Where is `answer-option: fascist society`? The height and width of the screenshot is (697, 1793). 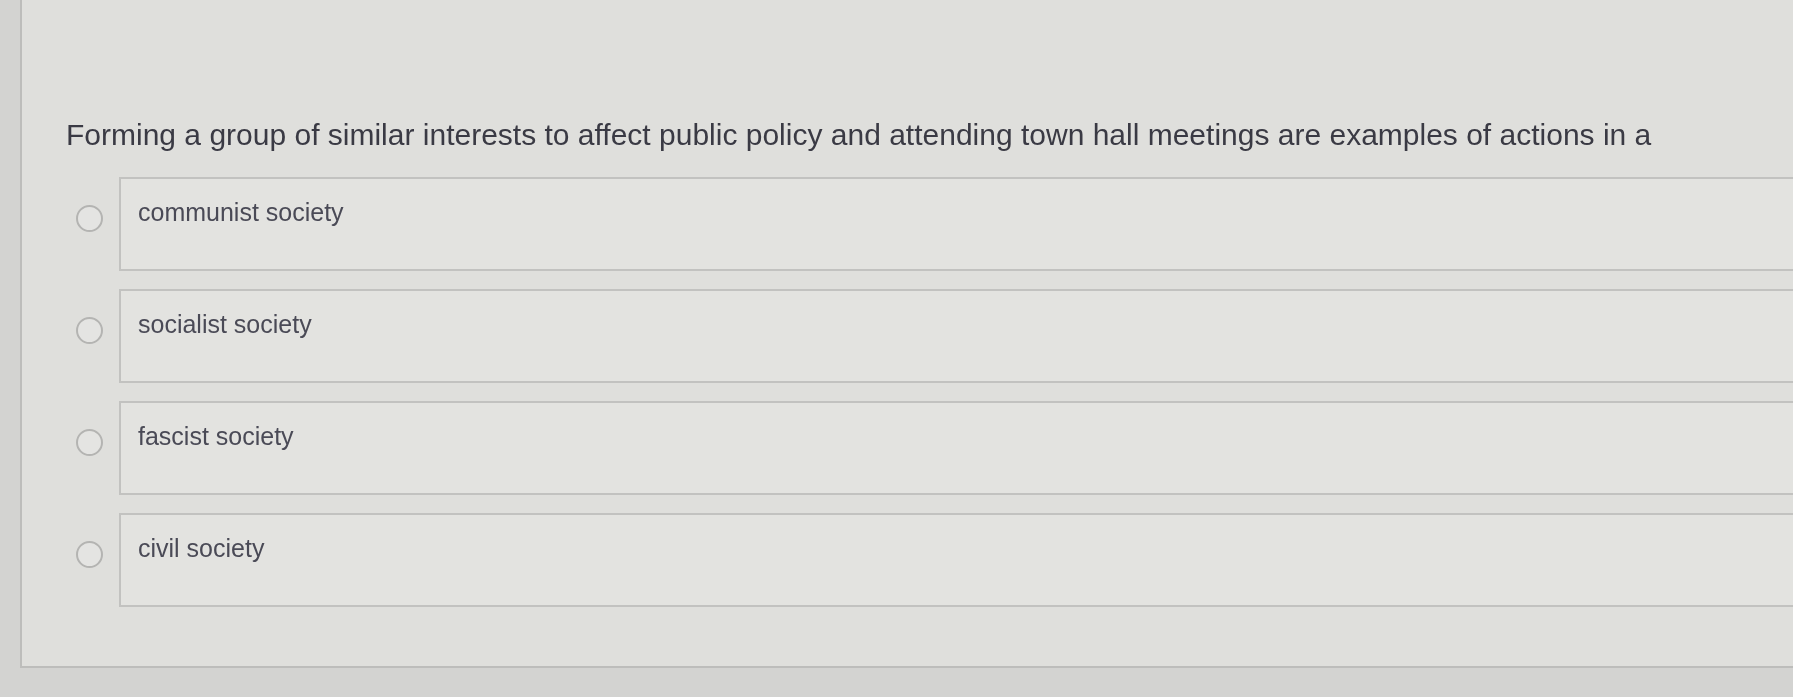
answer-option: fascist society is located at coordinates (956, 448).